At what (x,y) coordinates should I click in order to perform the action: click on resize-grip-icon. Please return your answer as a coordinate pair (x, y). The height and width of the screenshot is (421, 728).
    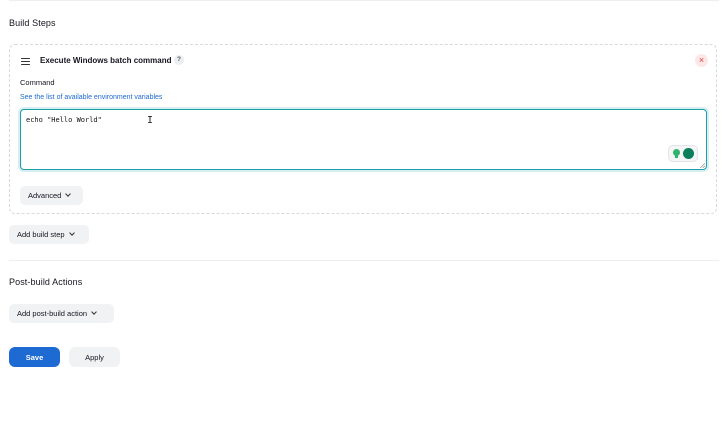
    Looking at the image, I should click on (702, 165).